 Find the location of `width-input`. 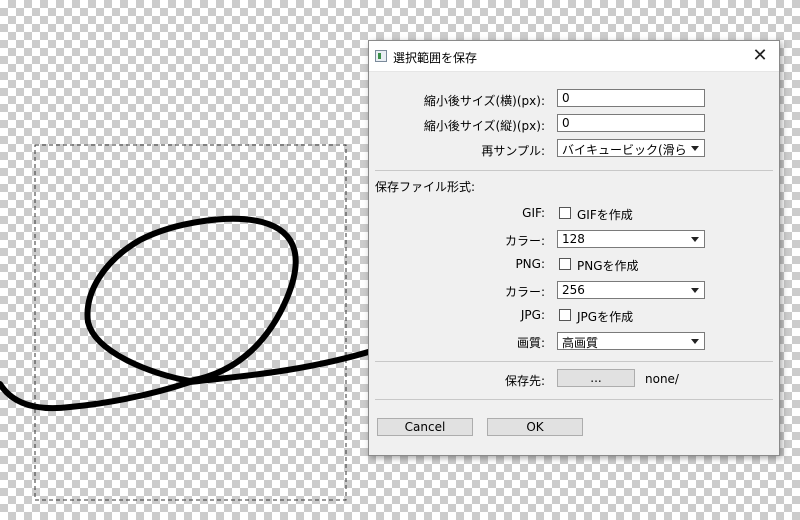

width-input is located at coordinates (631, 98).